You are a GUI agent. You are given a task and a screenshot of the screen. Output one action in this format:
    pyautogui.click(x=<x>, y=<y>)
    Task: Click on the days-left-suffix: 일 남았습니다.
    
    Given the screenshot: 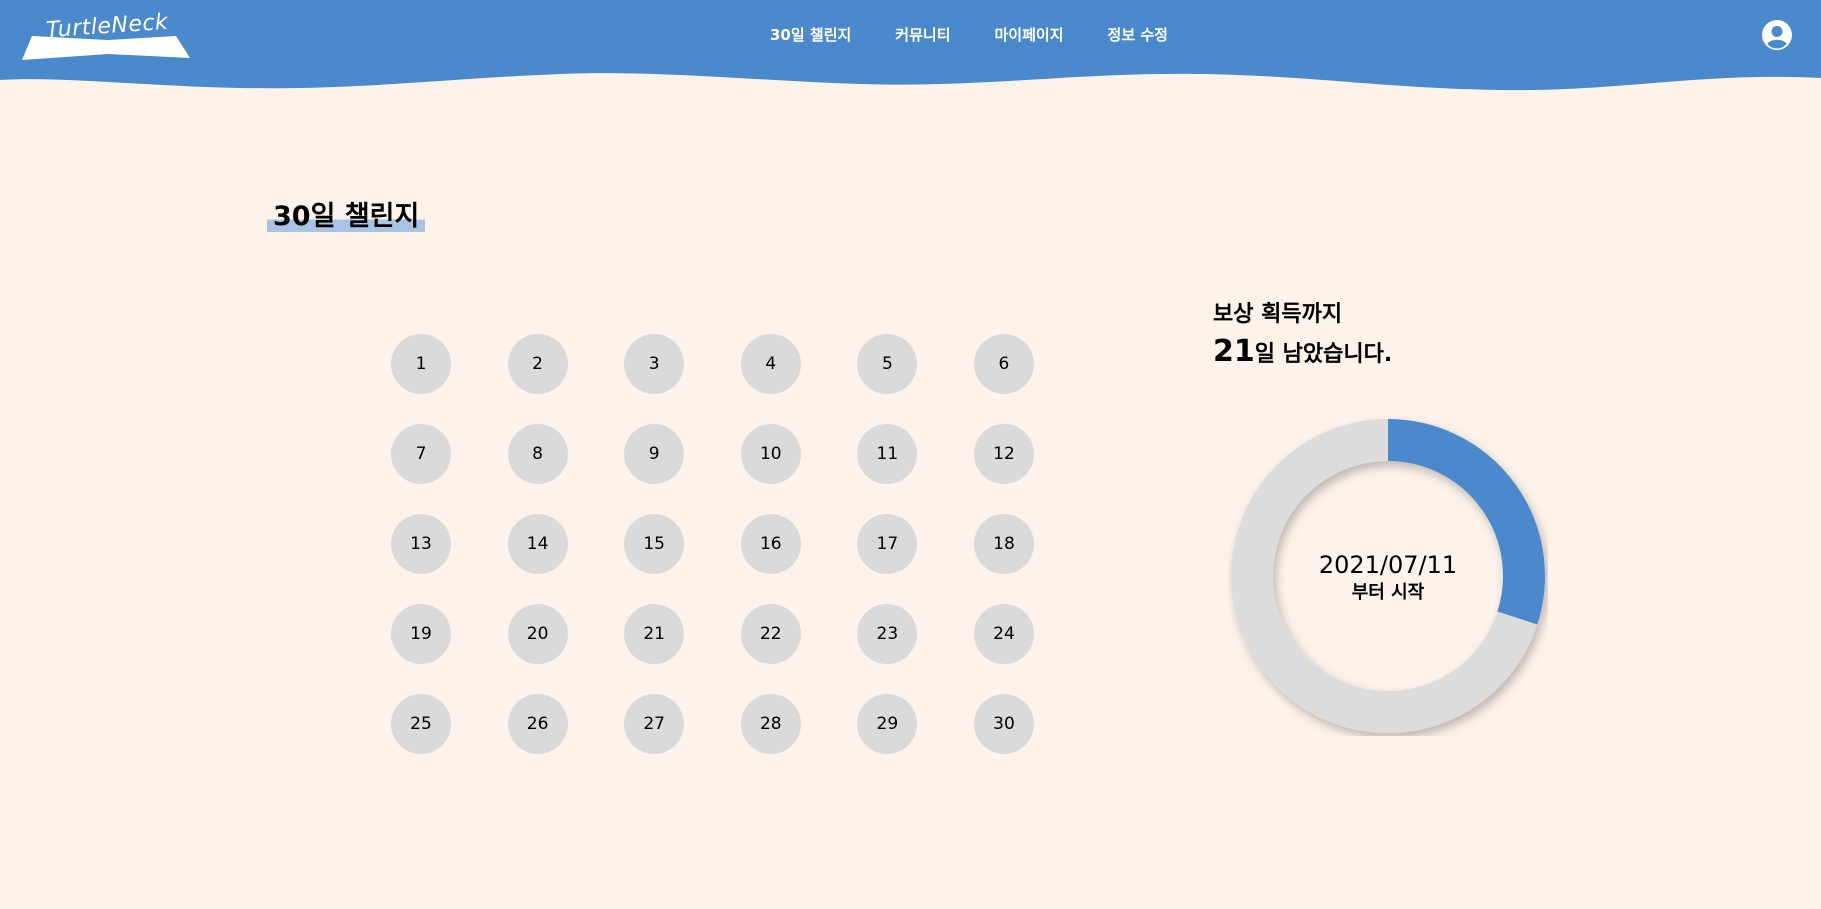 What is the action you would take?
    pyautogui.click(x=1323, y=354)
    